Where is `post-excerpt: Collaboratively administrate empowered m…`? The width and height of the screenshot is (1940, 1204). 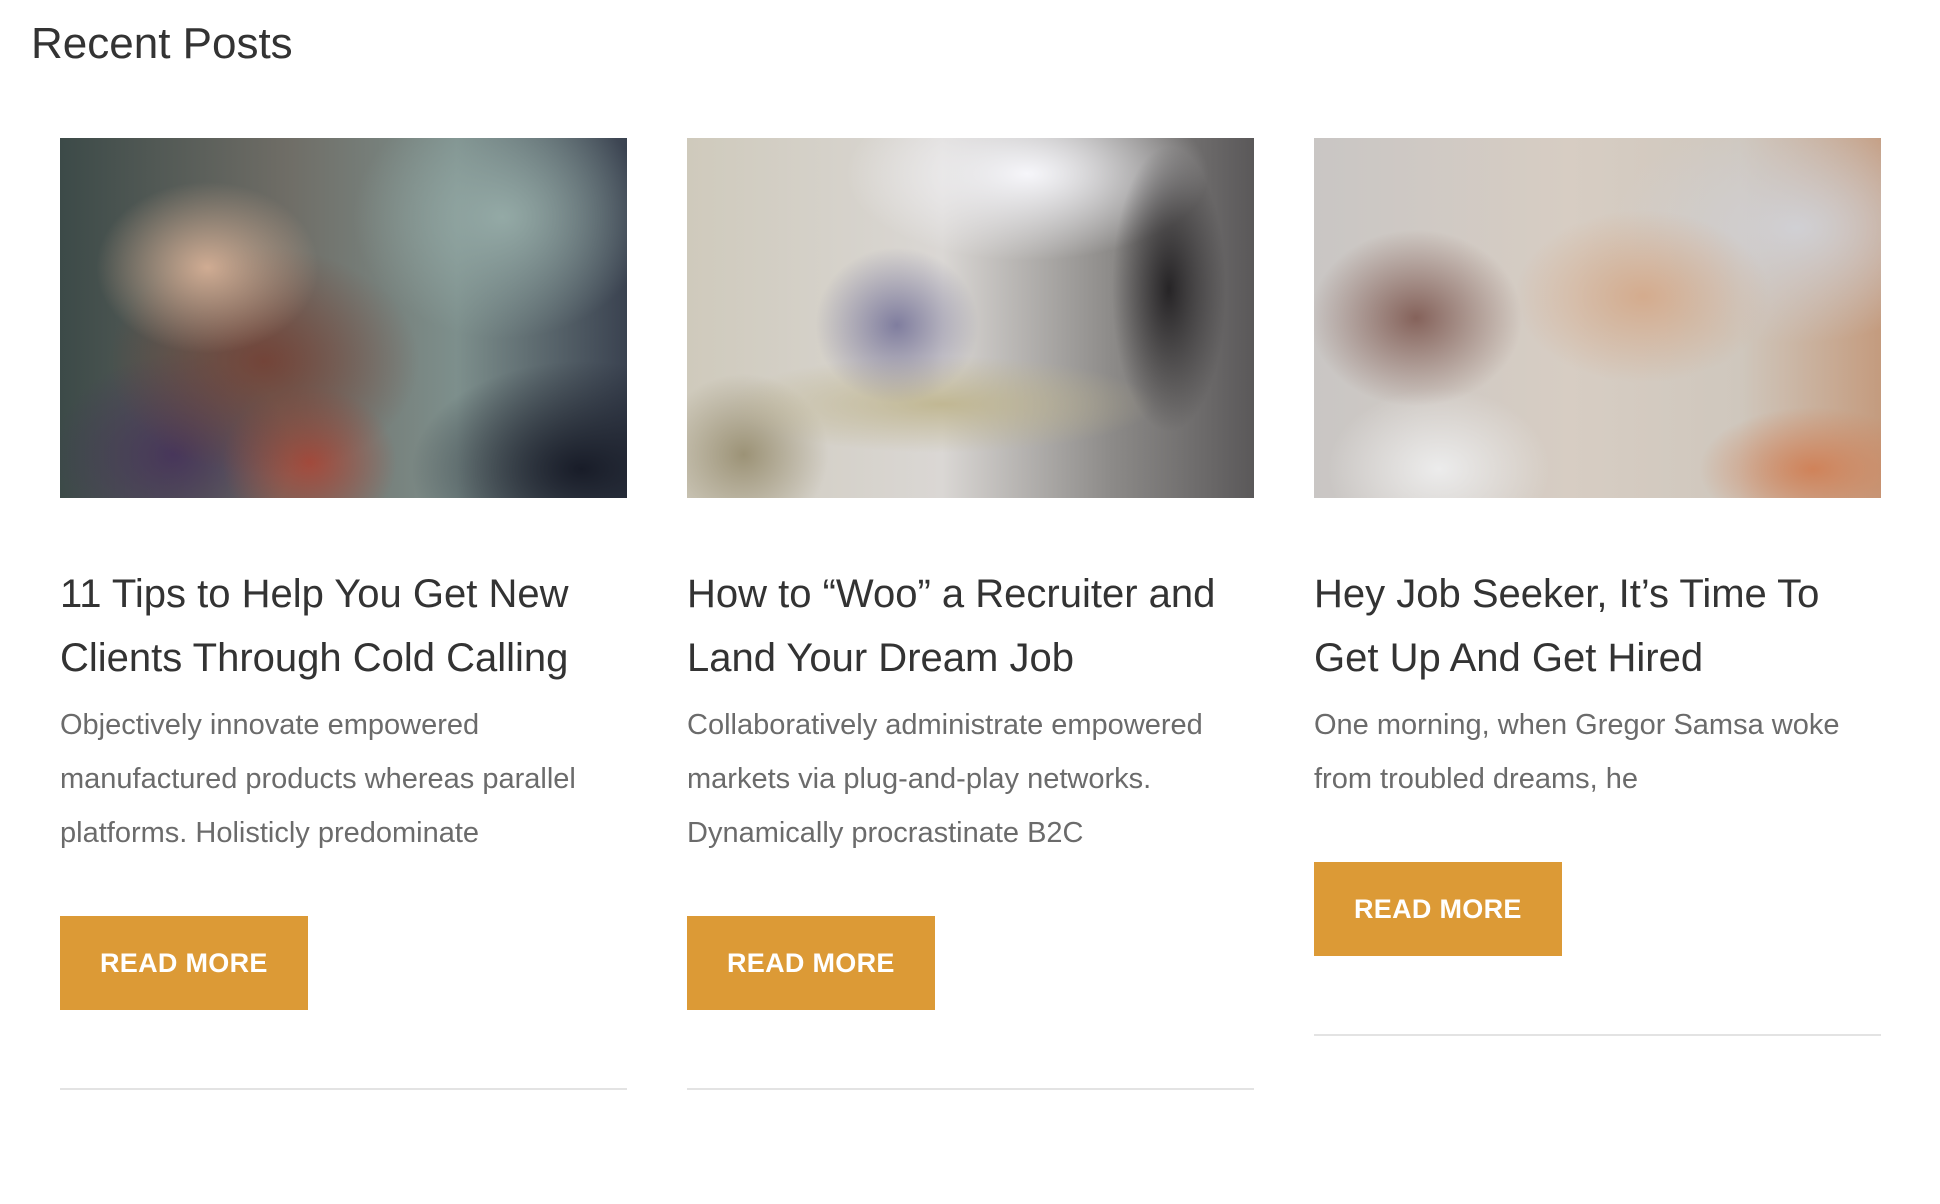
post-excerpt: Collaboratively administrate empowered m… is located at coordinates (945, 779).